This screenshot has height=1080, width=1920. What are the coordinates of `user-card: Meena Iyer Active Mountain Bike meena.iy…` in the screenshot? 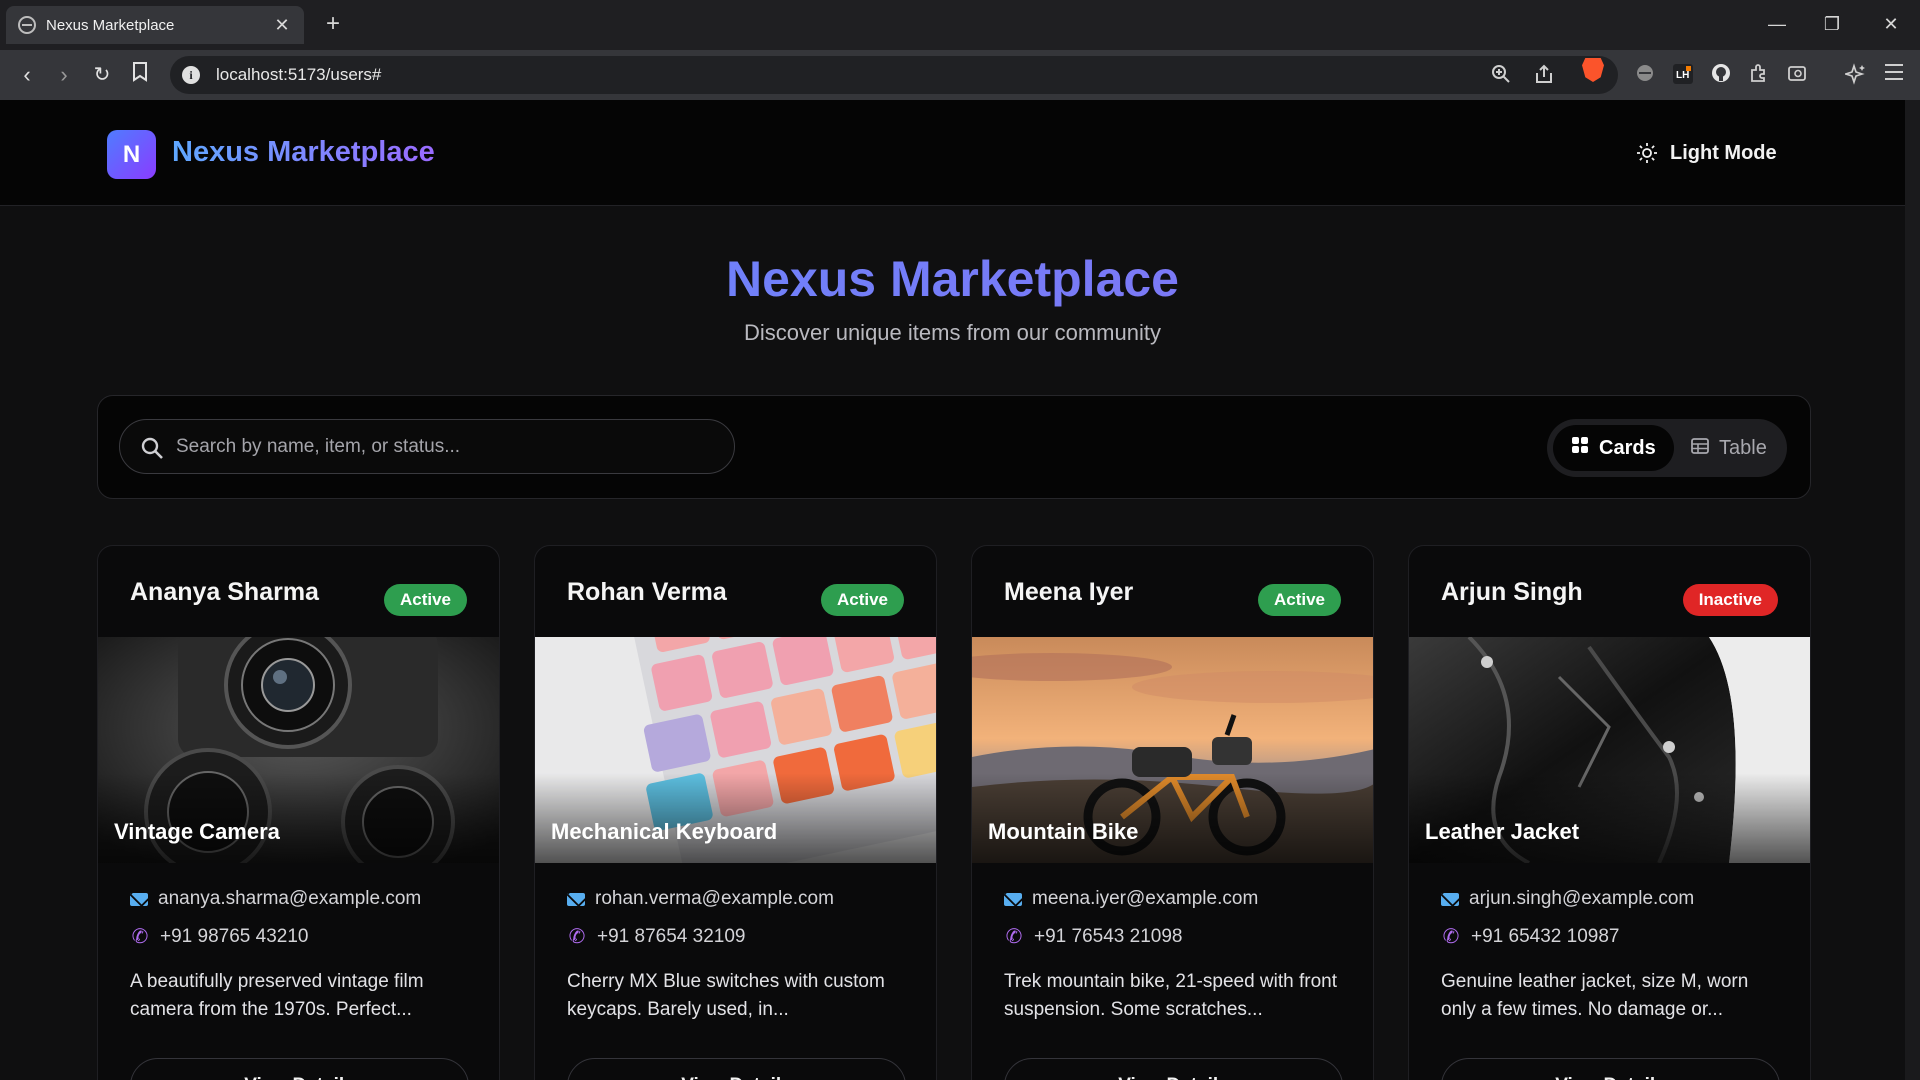 It's located at (1172, 812).